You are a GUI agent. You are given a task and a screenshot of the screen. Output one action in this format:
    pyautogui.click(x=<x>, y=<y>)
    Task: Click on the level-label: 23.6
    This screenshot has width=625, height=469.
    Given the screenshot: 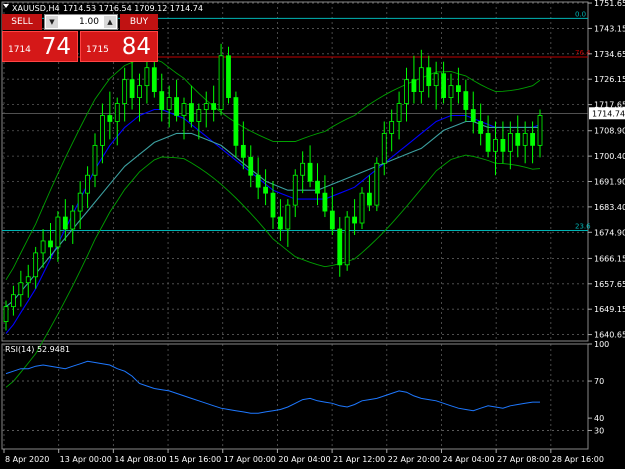 What is the action you would take?
    pyautogui.click(x=583, y=226)
    